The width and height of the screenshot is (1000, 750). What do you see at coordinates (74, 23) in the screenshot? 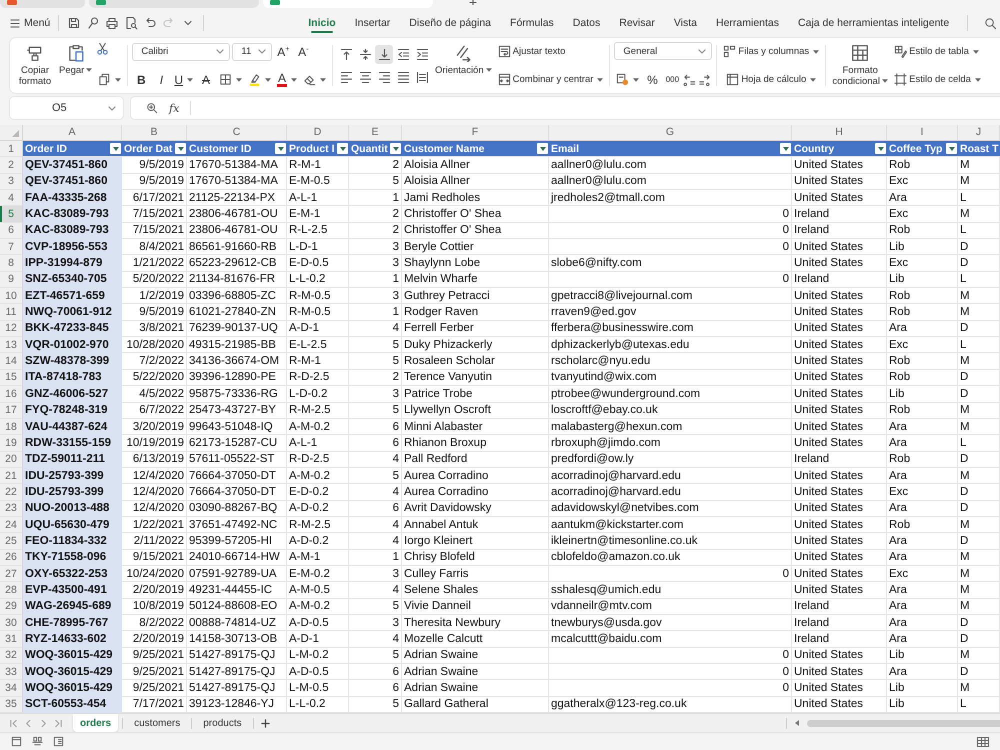
I see `save-icon` at bounding box center [74, 23].